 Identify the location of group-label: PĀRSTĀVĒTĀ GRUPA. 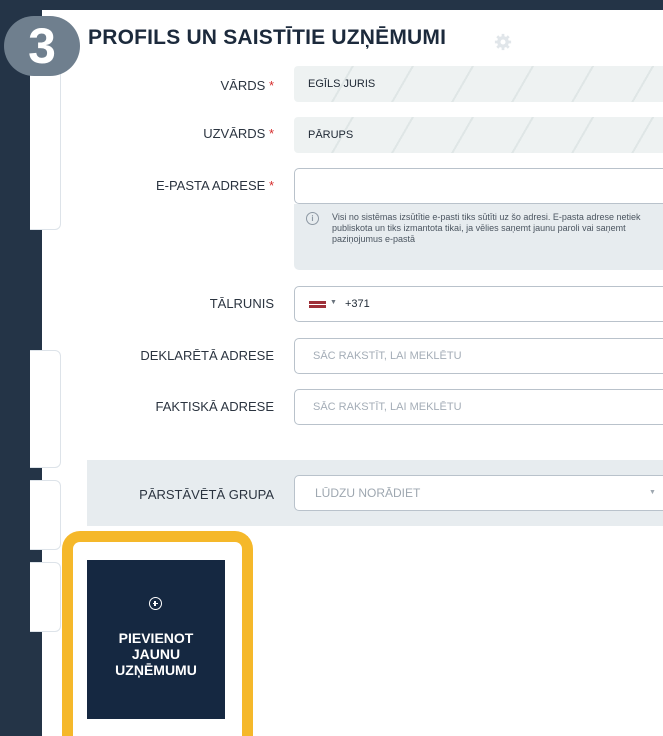
(206, 494).